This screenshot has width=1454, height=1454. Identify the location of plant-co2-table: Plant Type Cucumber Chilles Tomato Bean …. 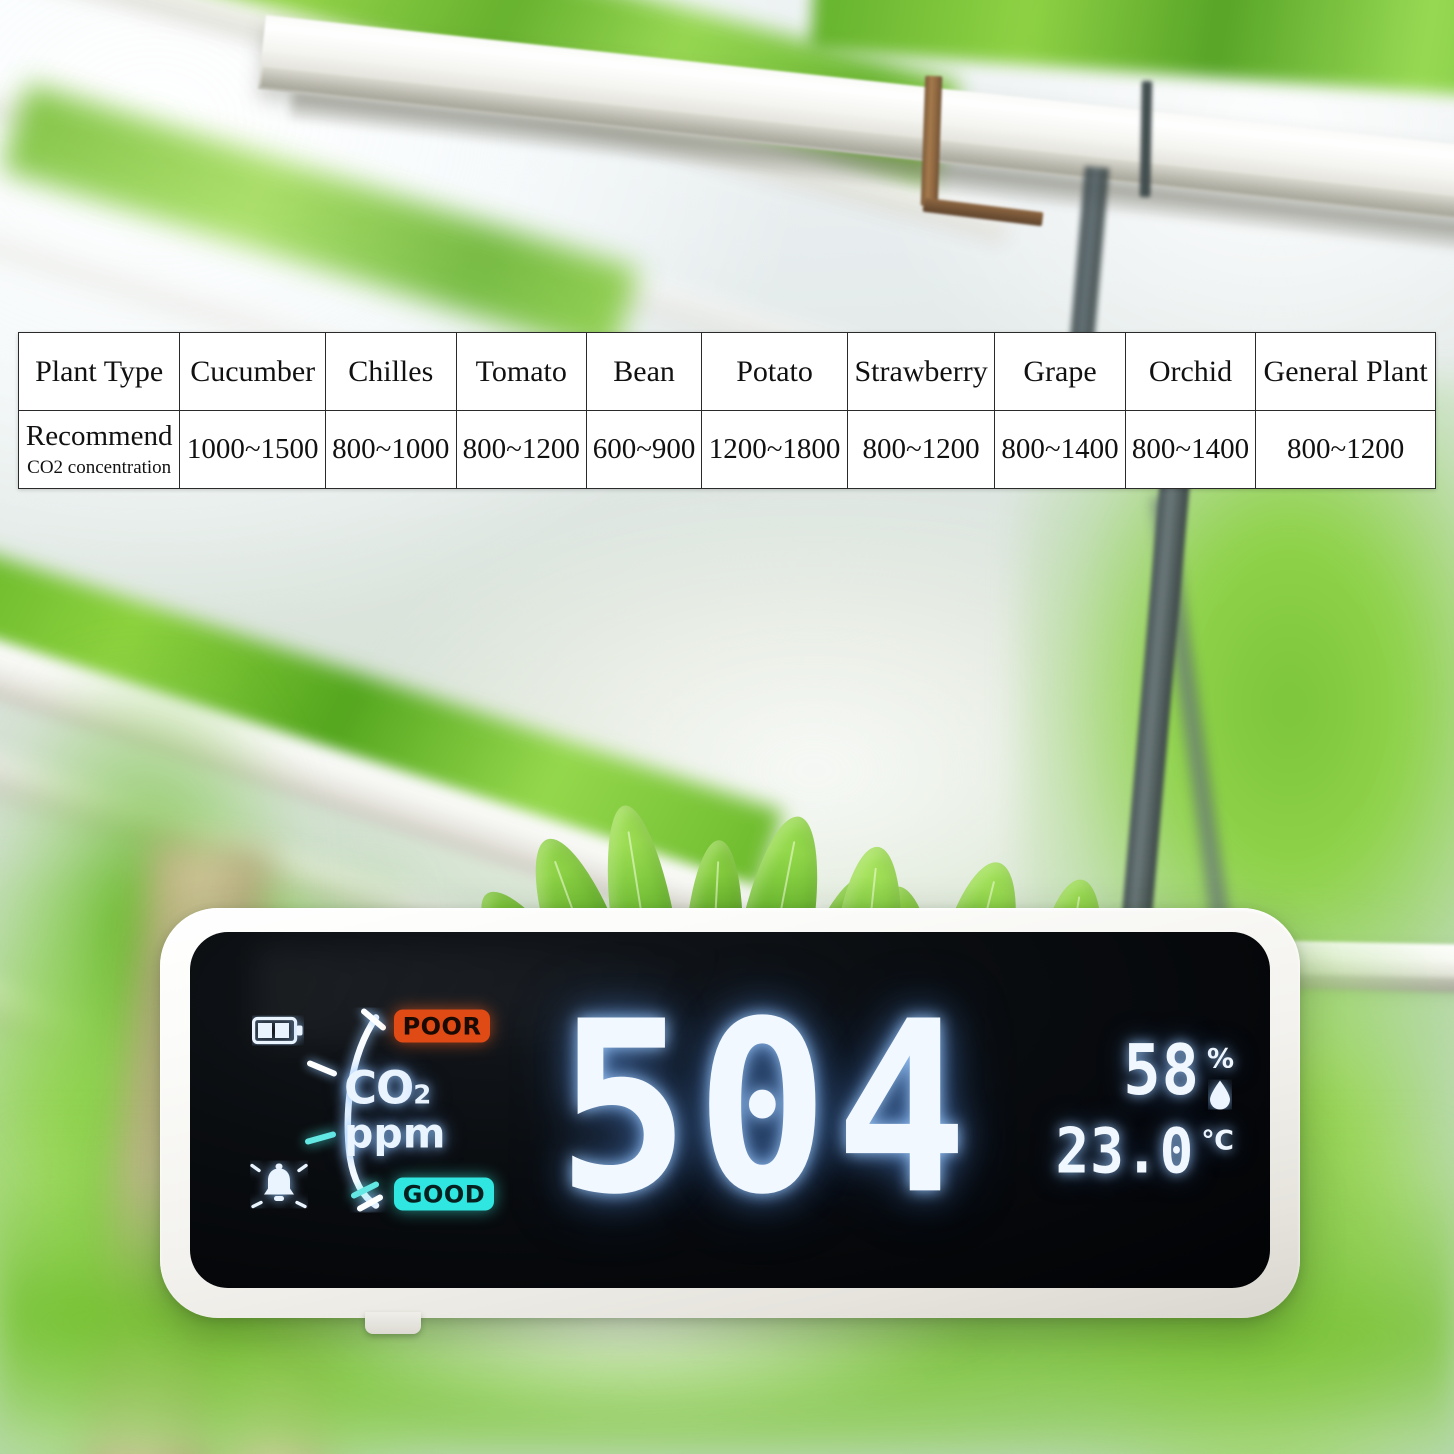
(726, 410).